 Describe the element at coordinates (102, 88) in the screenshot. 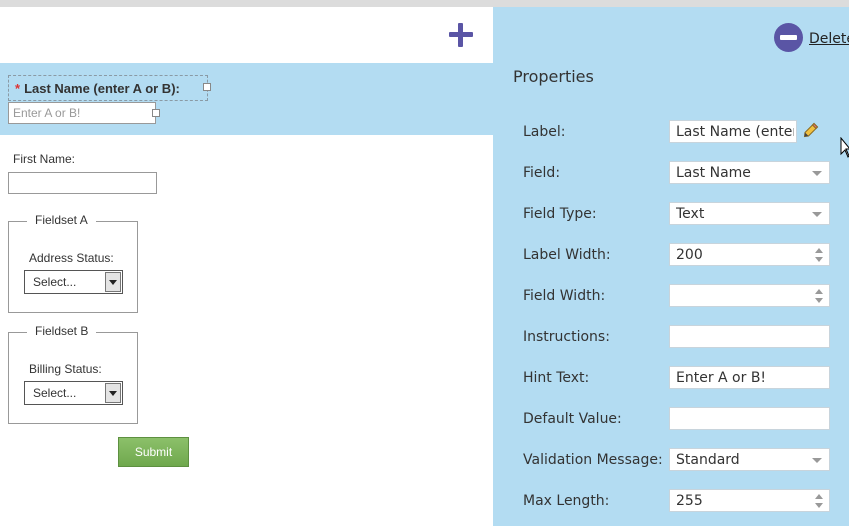

I see `last-name-label-text: Last Name (enter A or B):` at that location.